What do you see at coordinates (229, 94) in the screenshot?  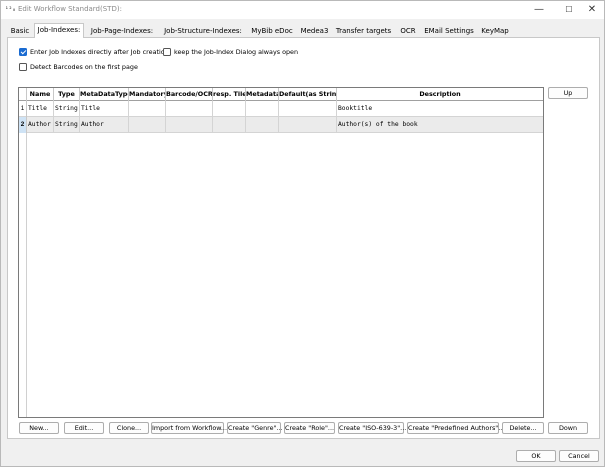 I see `column-header-resp-tile: resp. Tile` at bounding box center [229, 94].